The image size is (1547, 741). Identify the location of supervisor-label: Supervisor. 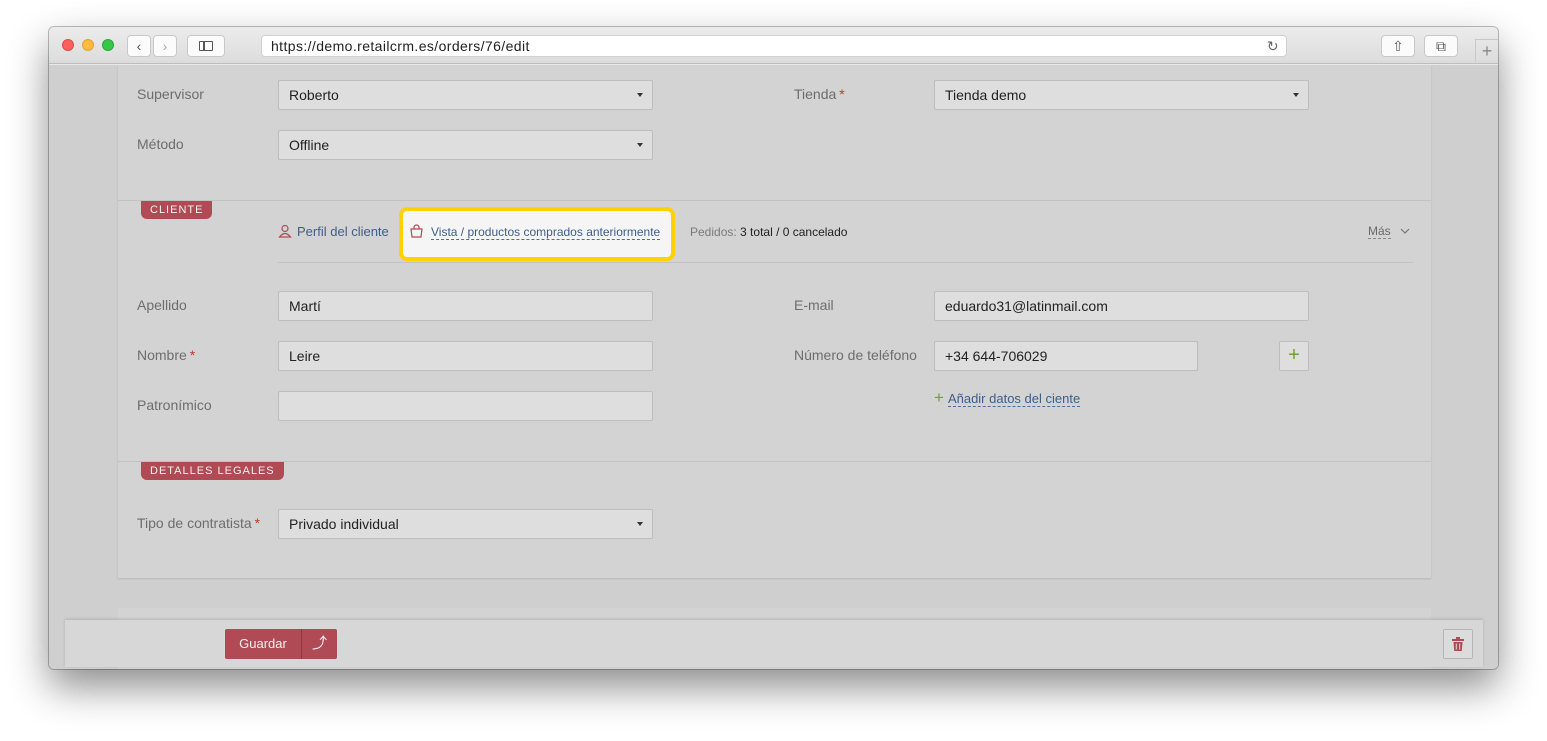
(170, 94).